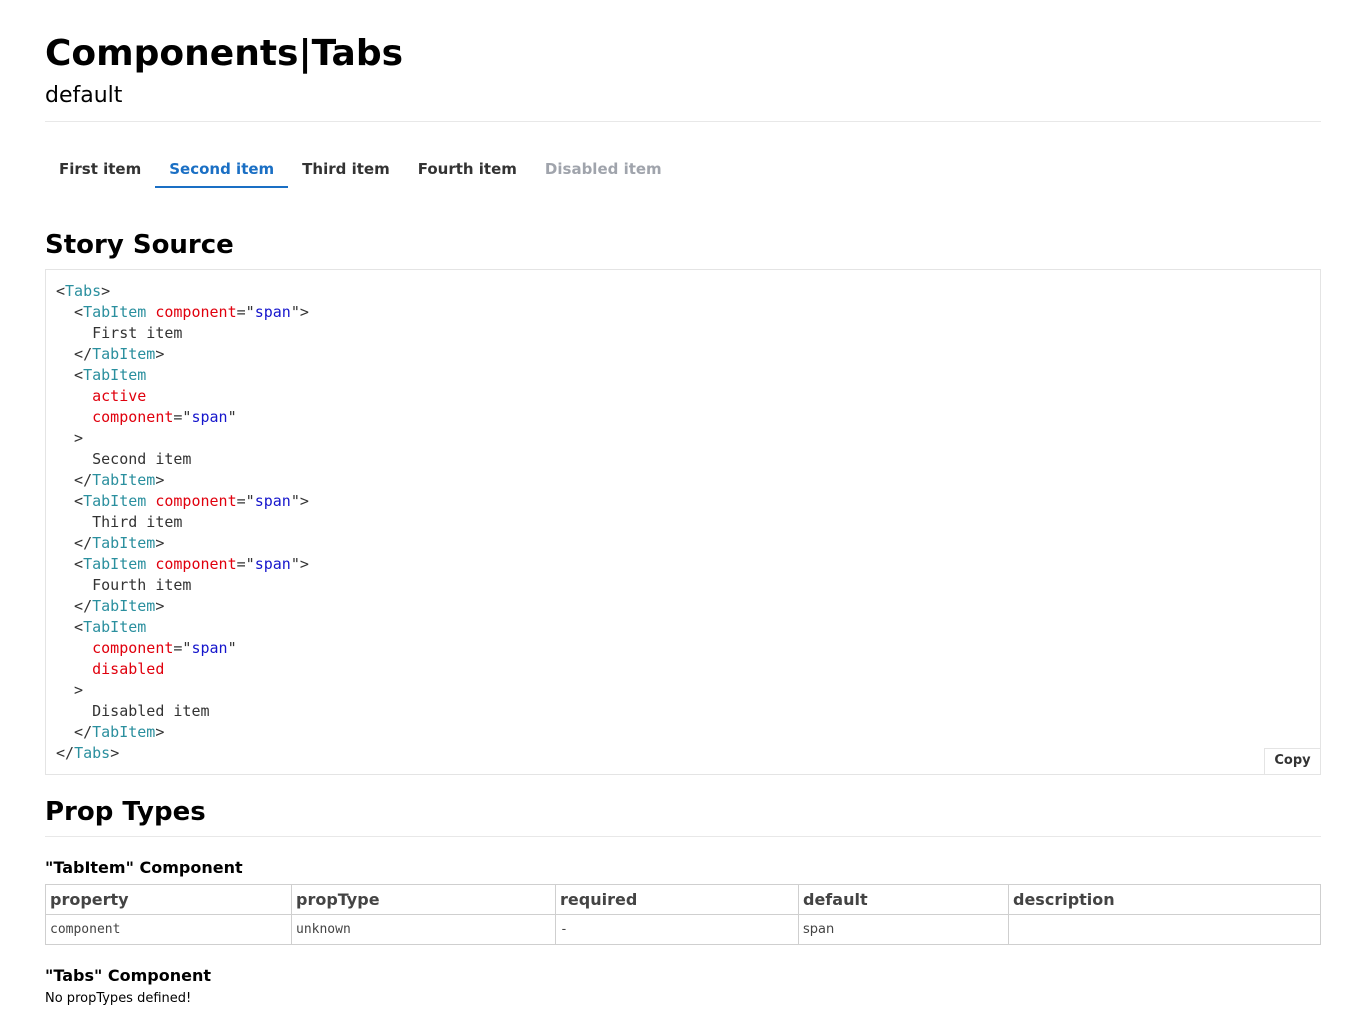 This screenshot has width=1366, height=1029. Describe the element at coordinates (119, 522) in the screenshot. I see `code-punct: Third item` at that location.